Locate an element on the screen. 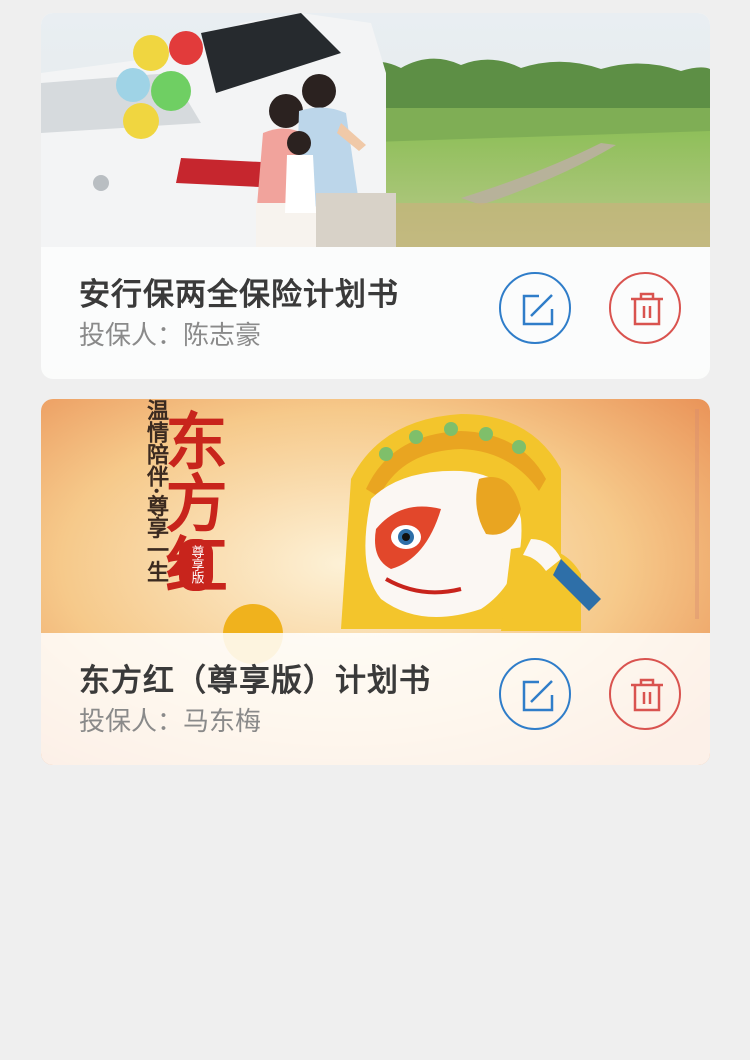 The image size is (750, 1060). poster-badge: 尊享版 is located at coordinates (197, 564).